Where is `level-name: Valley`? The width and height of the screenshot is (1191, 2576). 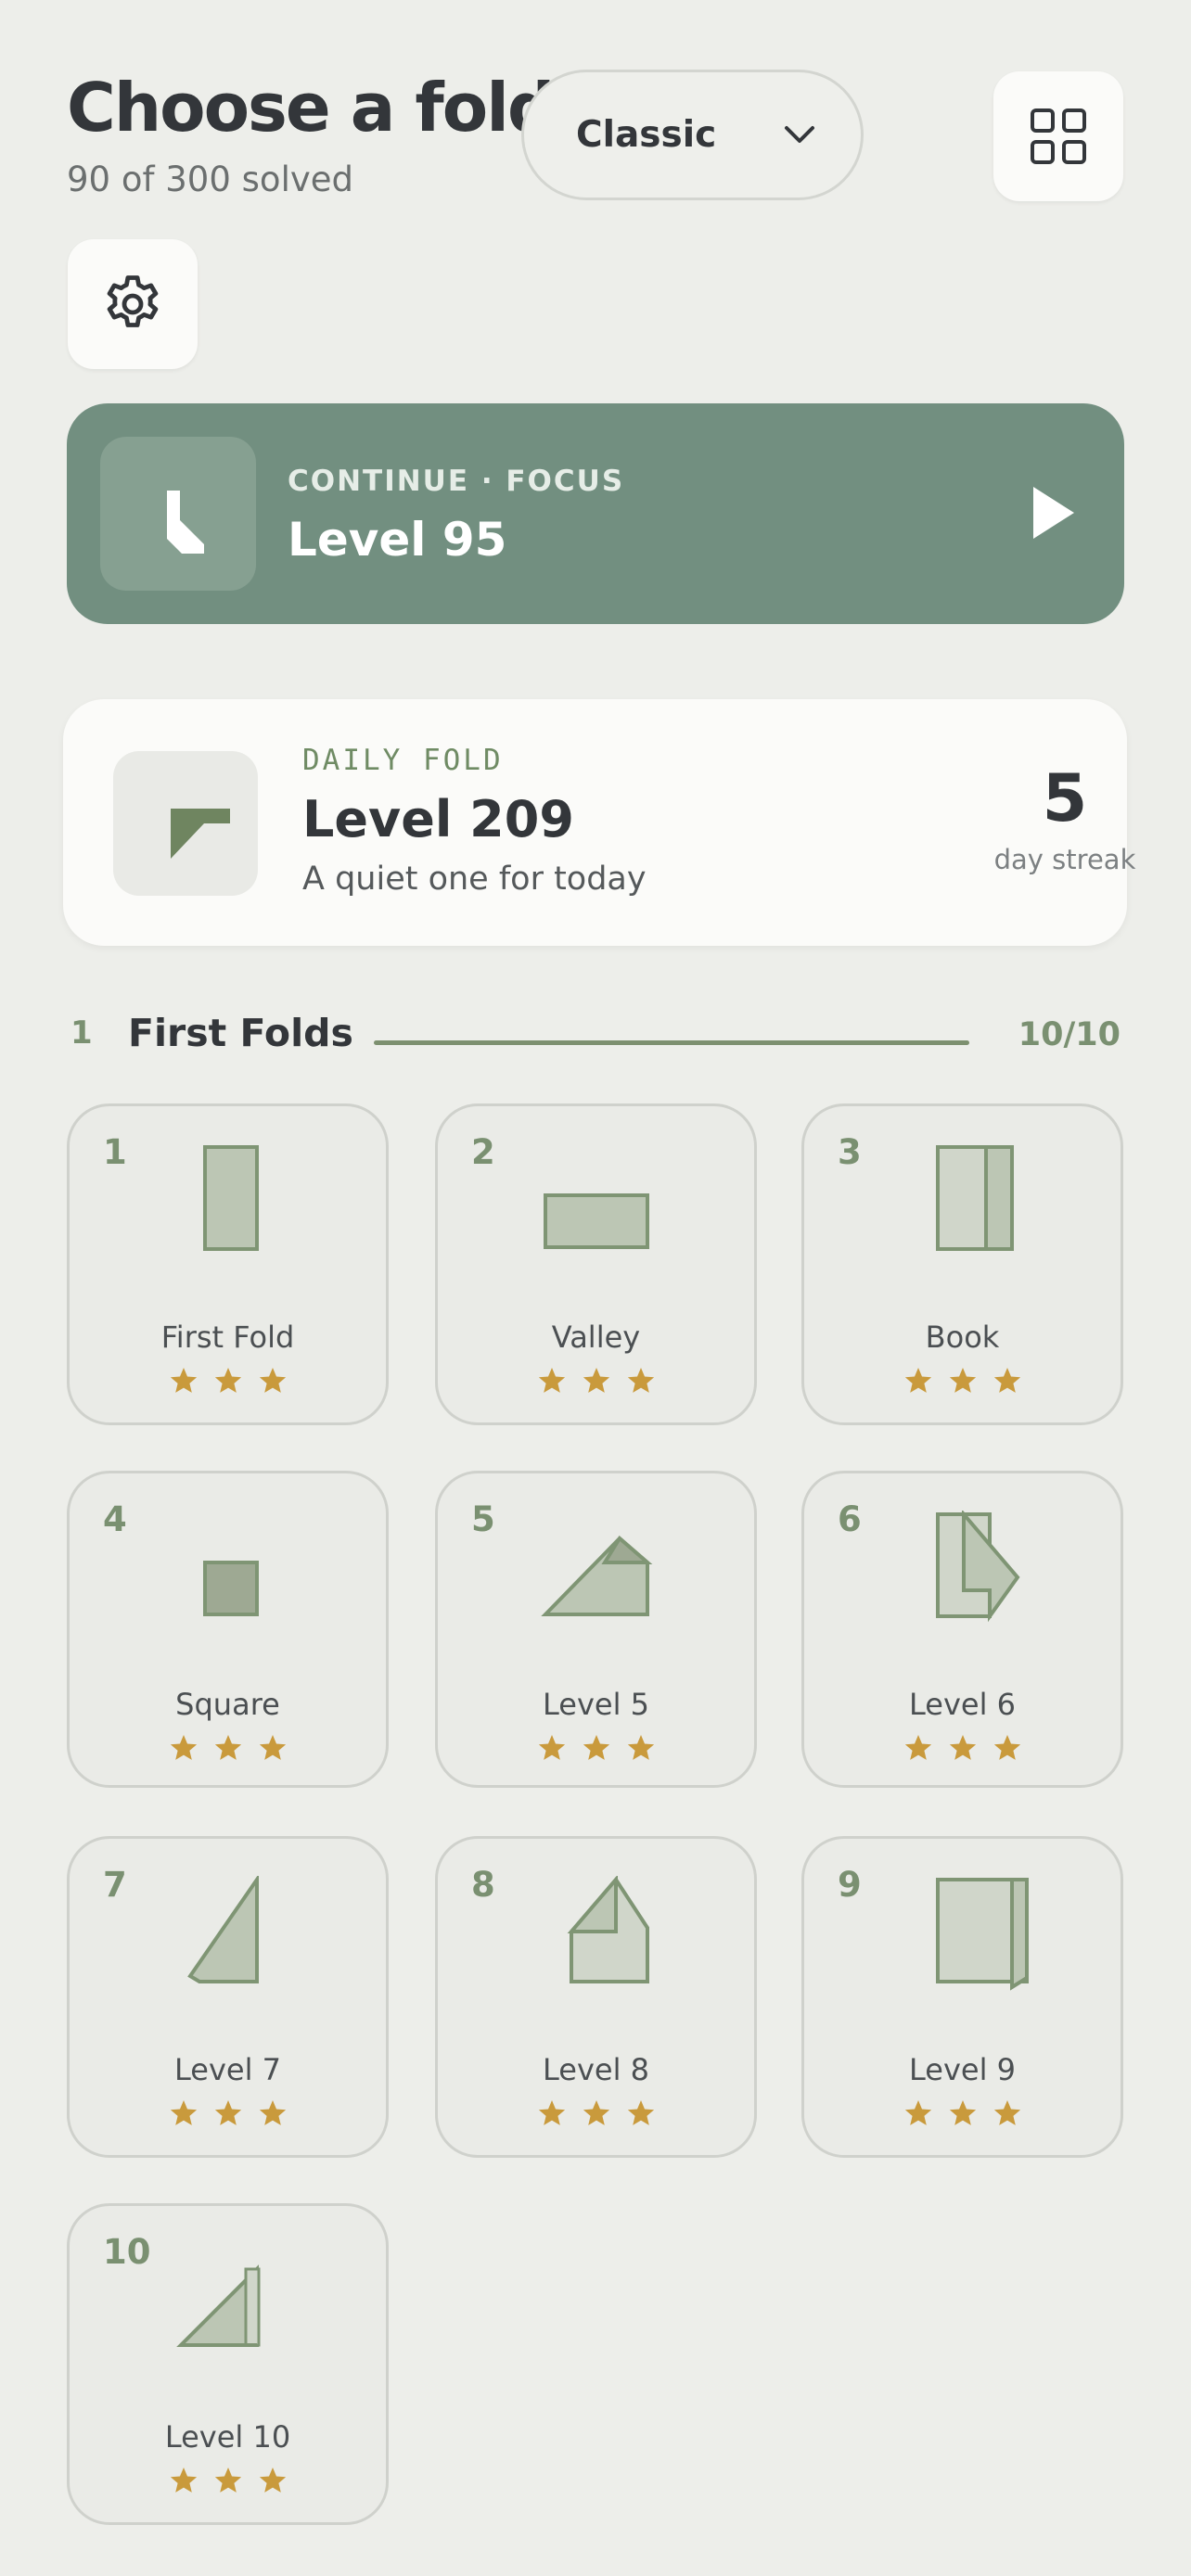
level-name: Valley is located at coordinates (596, 1337).